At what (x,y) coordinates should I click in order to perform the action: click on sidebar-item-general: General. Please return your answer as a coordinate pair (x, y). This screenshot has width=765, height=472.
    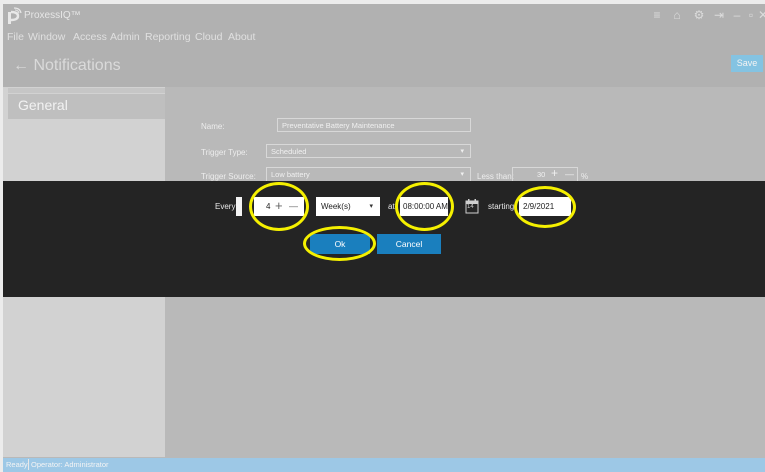
    Looking at the image, I should click on (86, 106).